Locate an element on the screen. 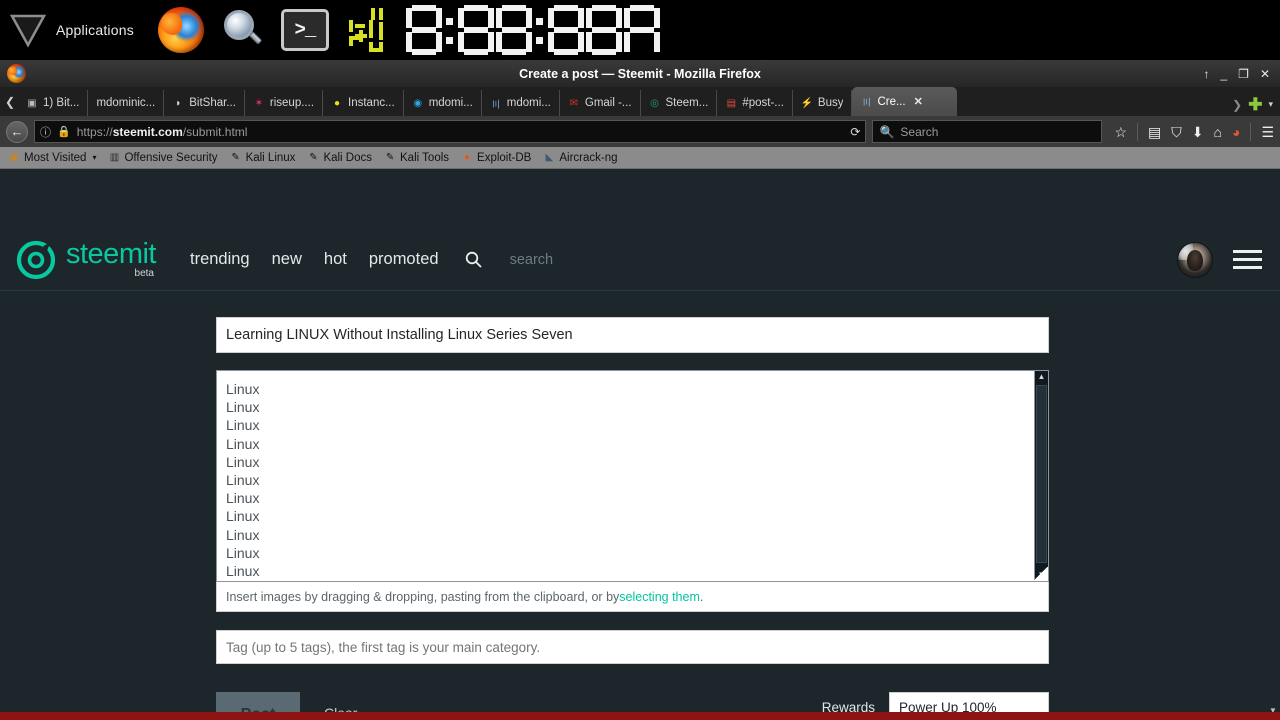 This screenshot has height=720, width=1280. nav-hot: hot is located at coordinates (335, 259).